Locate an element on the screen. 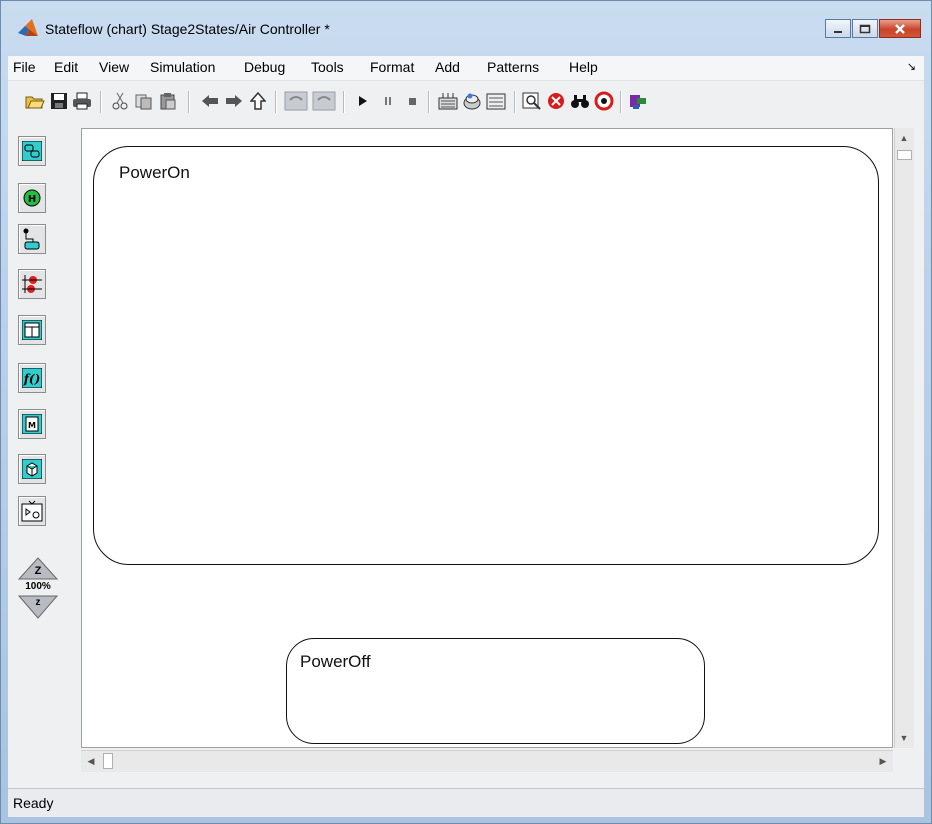  menu-patterns: Patterns is located at coordinates (513, 67).